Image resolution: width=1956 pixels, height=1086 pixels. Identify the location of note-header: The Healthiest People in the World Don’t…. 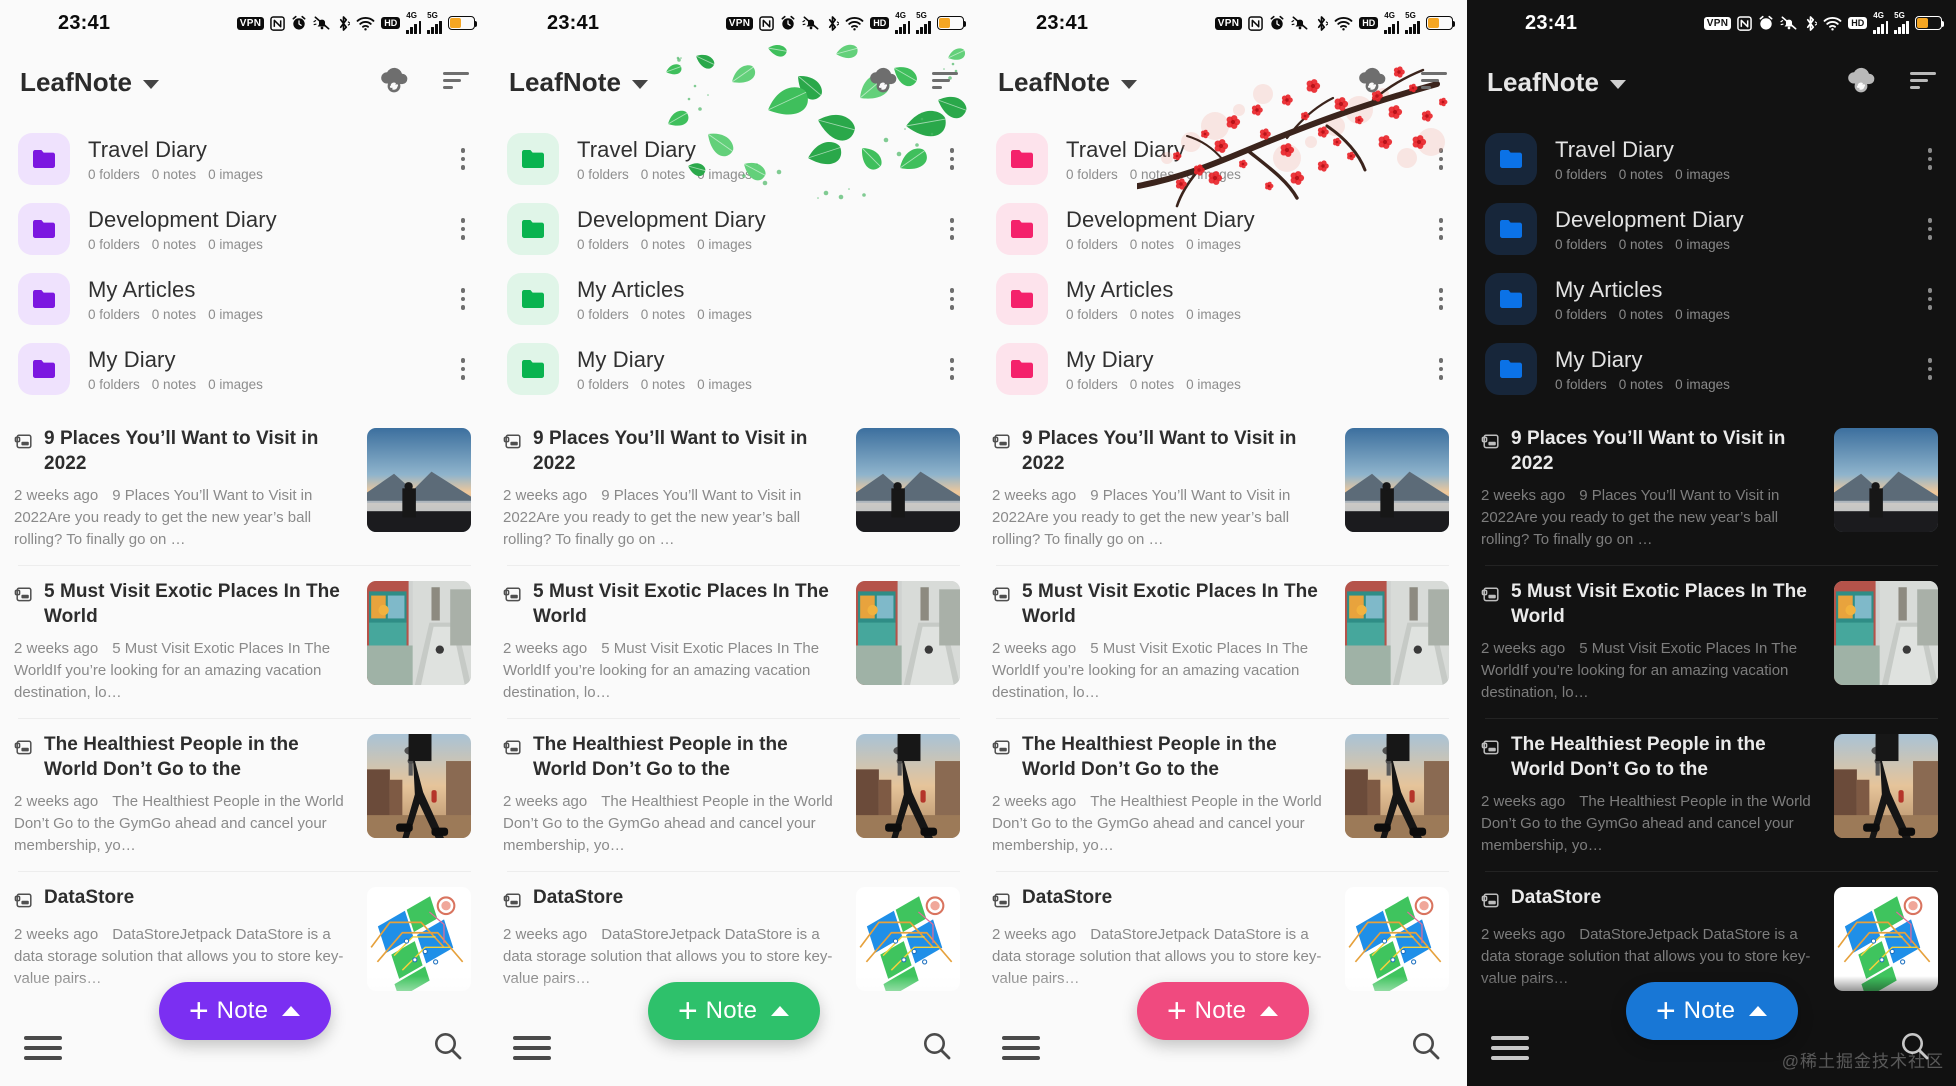
(1161, 757).